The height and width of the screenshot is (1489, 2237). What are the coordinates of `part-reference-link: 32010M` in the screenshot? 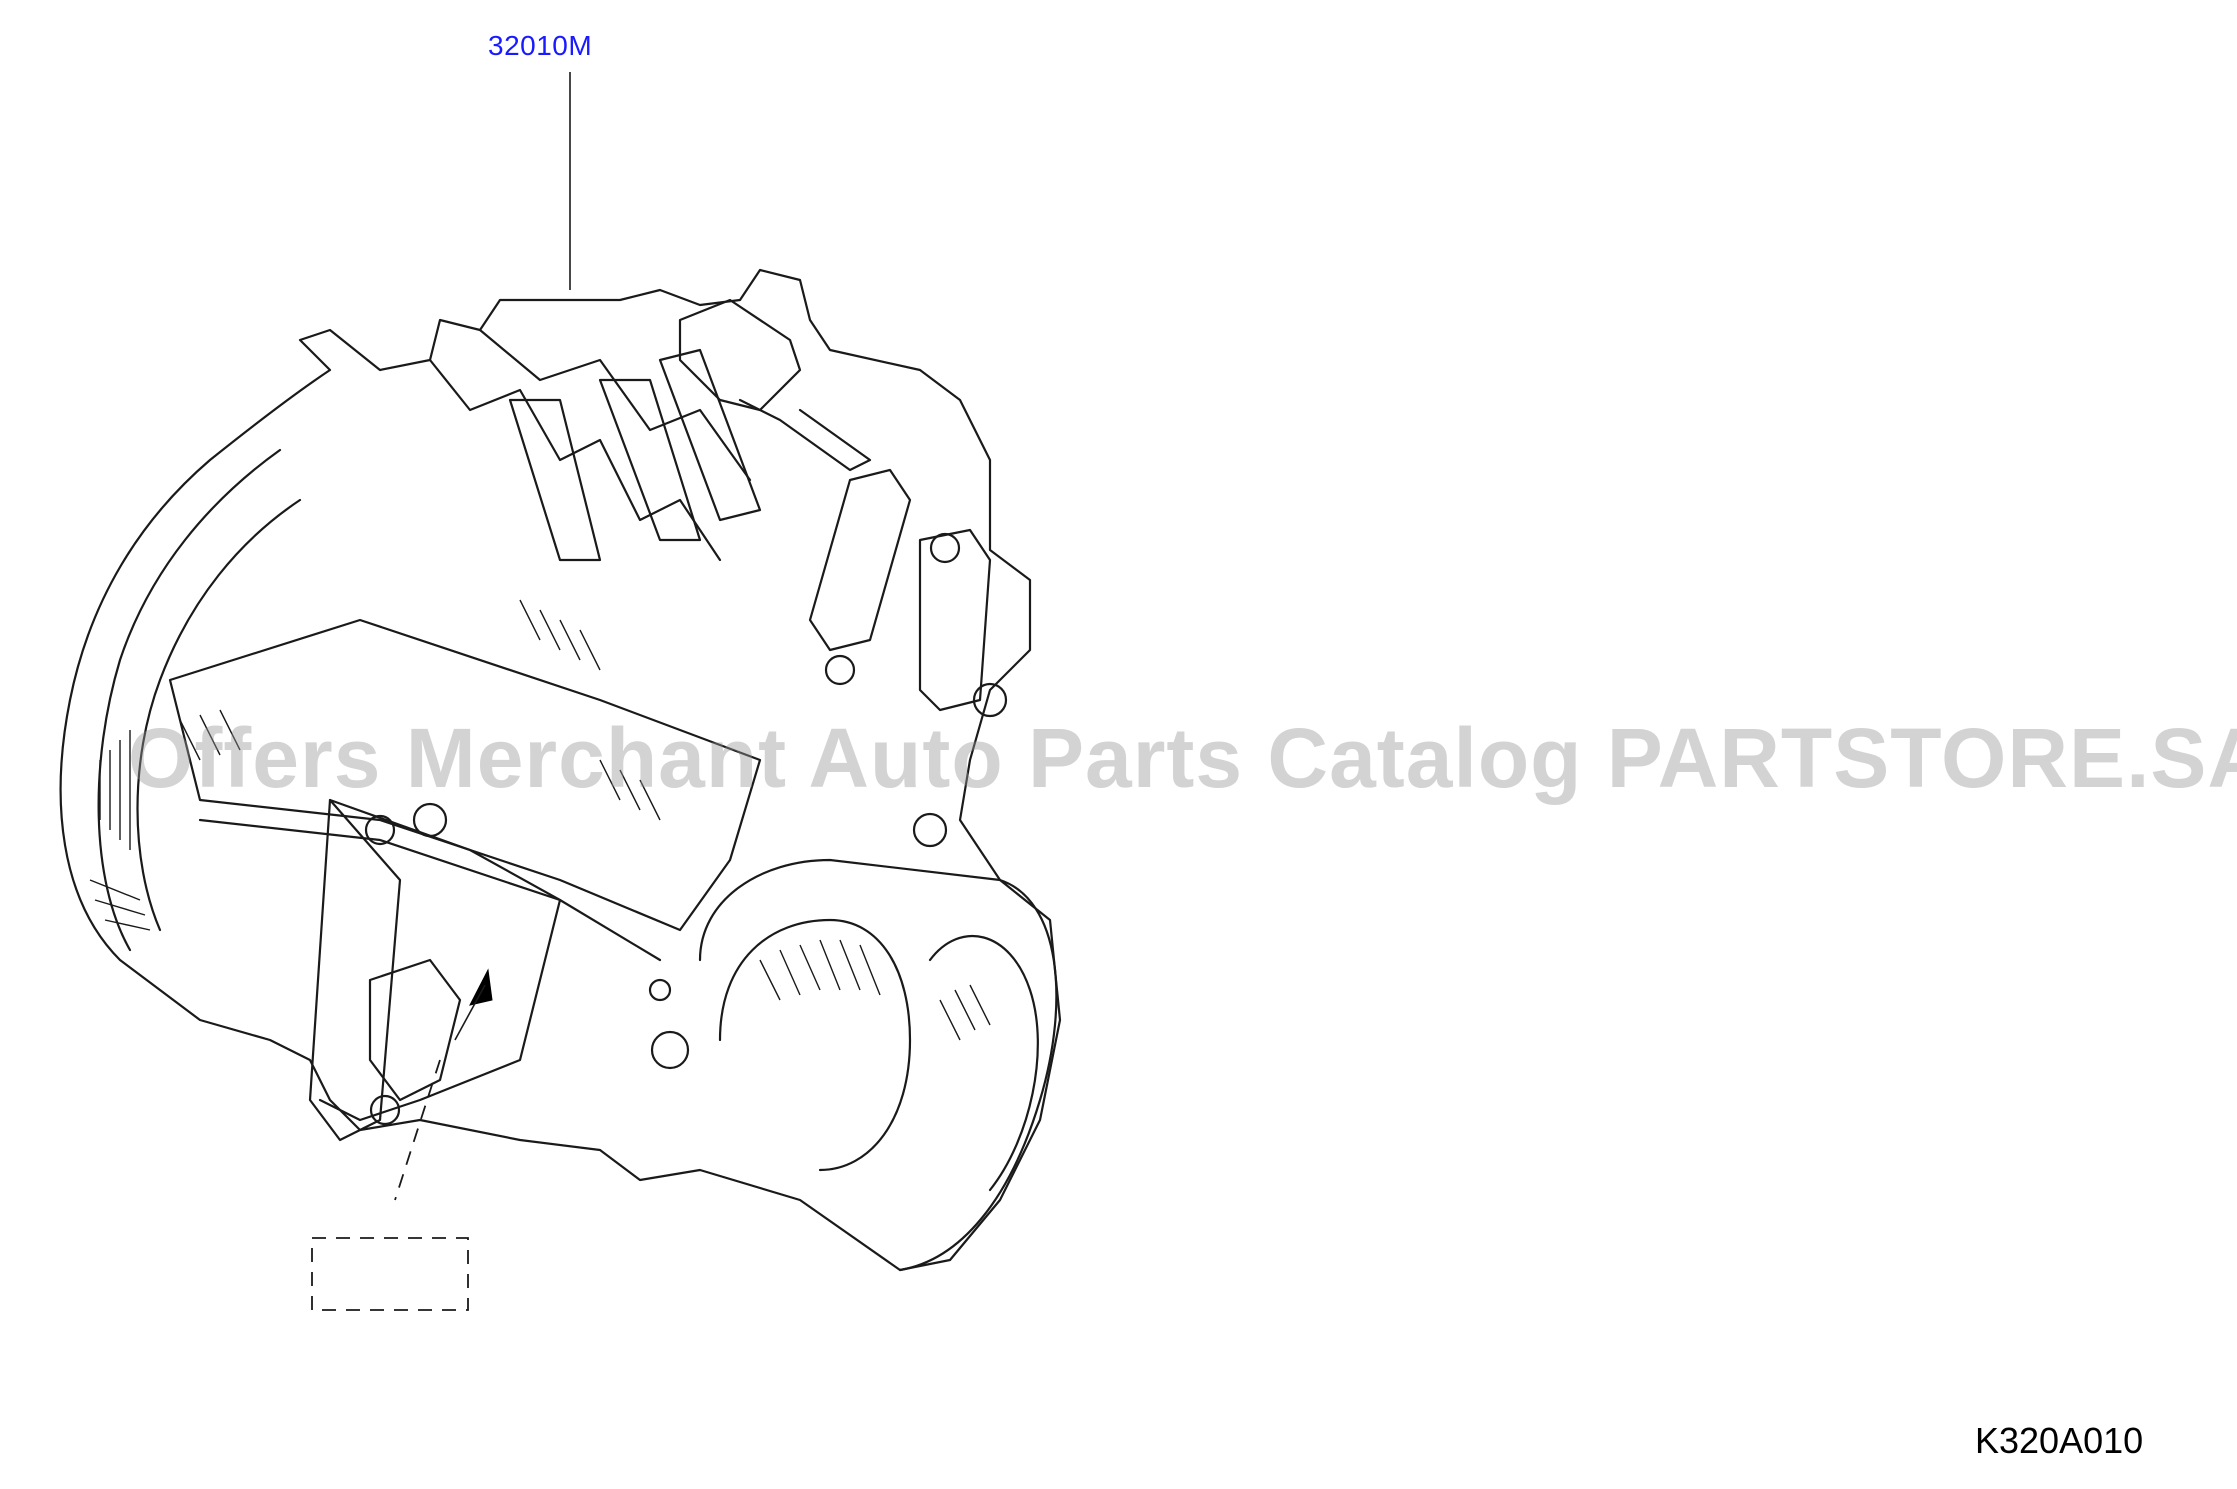 It's located at (540, 46).